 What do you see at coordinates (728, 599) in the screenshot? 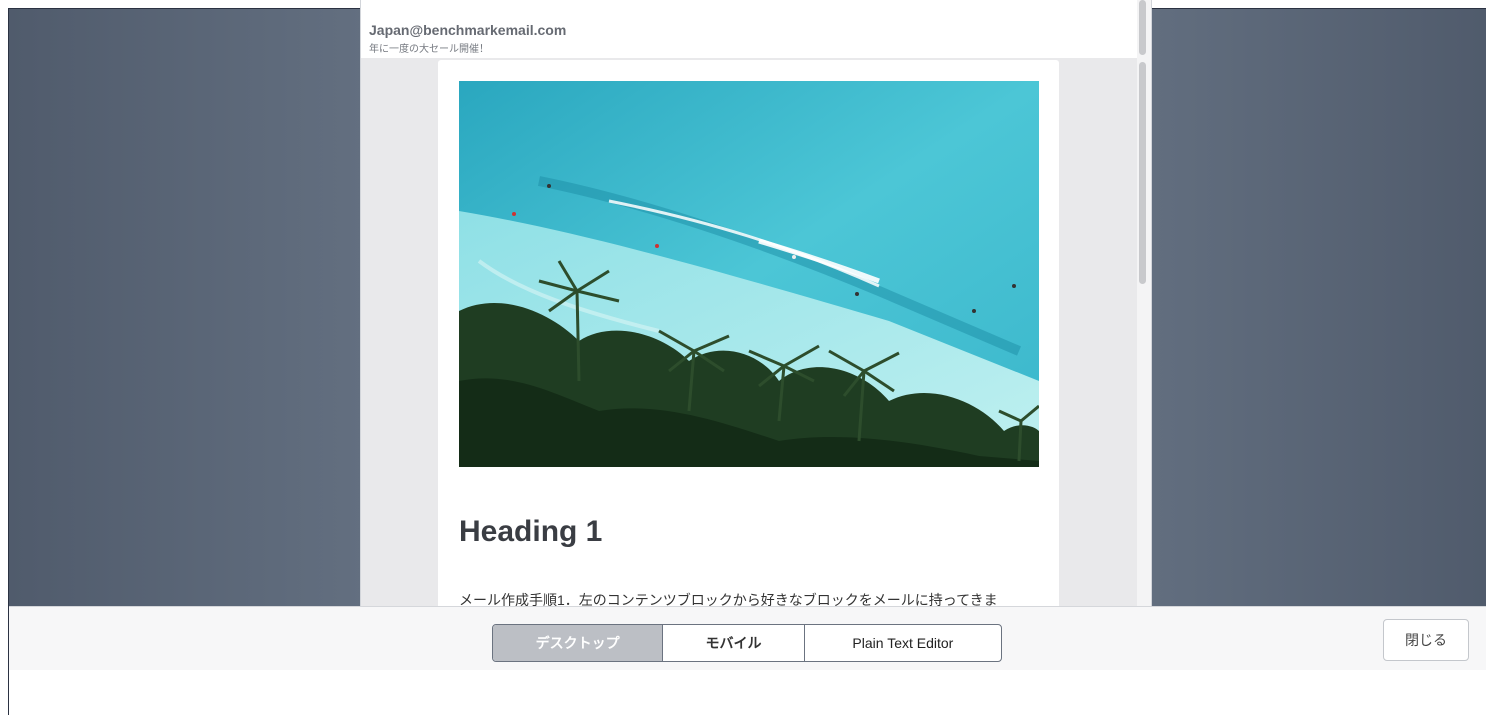
I see `email-body-text: メール作成手順1．左のコンテンツブロックから好きなブロックをメールに持ってきま` at bounding box center [728, 599].